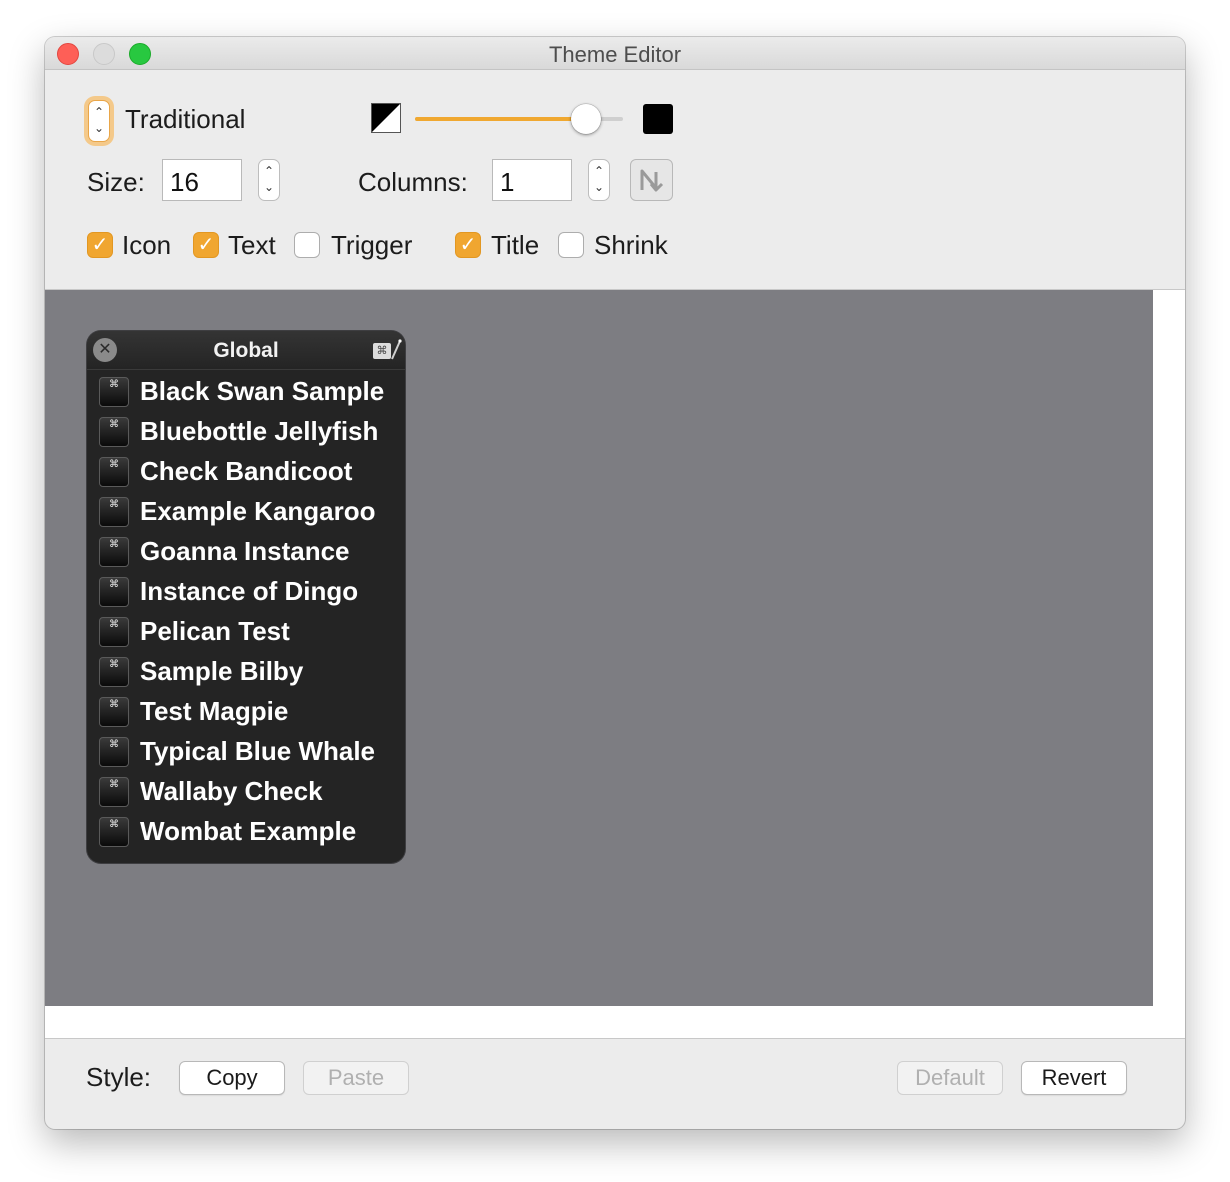  I want to click on palette-item: ⌘ Instance of Dingo, so click(246, 591).